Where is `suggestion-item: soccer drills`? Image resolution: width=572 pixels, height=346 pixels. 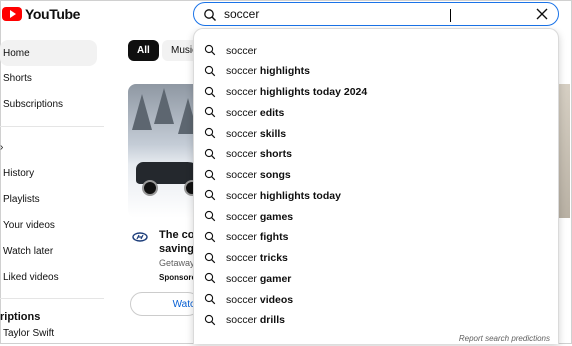
suggestion-item: soccer drills is located at coordinates (376, 320).